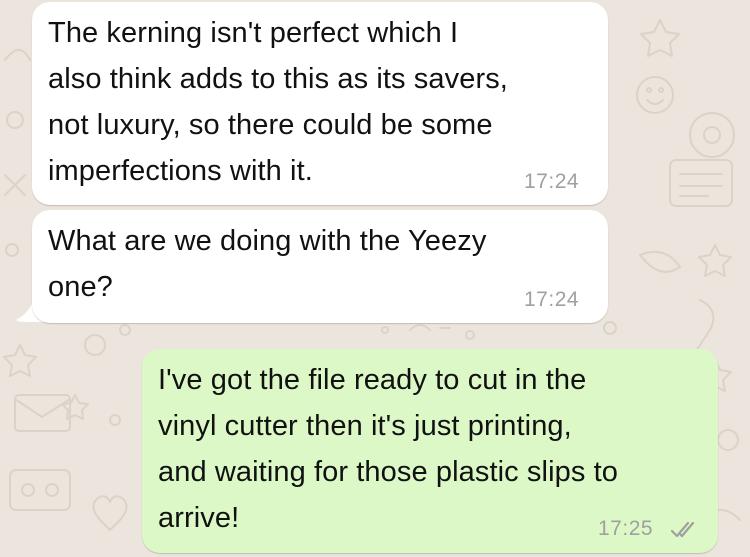 This screenshot has width=750, height=557. Describe the element at coordinates (626, 528) in the screenshot. I see `message-timestamp: 17:25` at that location.